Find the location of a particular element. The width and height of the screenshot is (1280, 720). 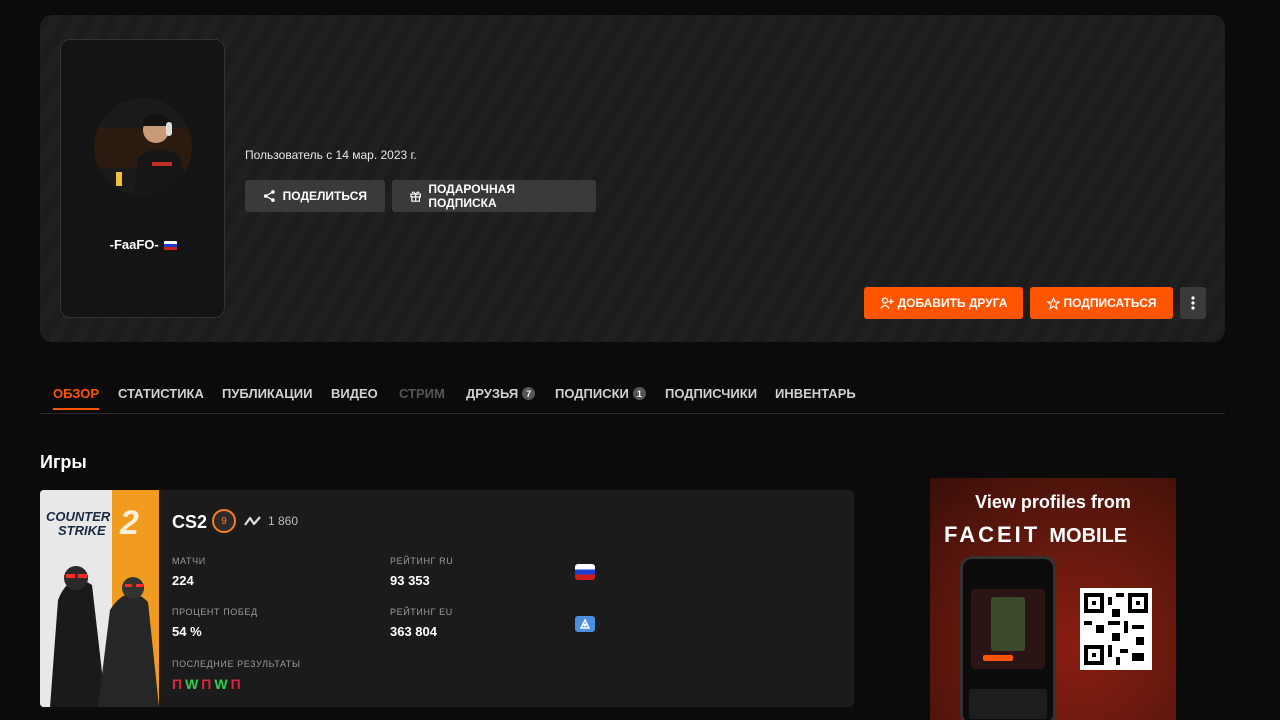

share-button: ПОДЕЛИТЬСЯ is located at coordinates (315, 196).